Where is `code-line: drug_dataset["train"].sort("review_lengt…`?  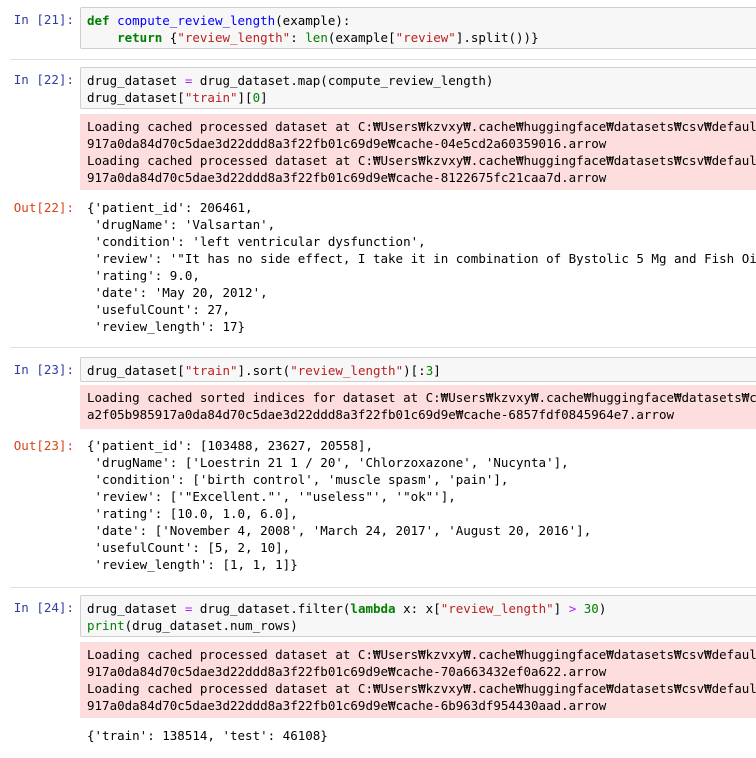
code-line: drug_dataset["train"].sort("review_lengt… is located at coordinates (264, 370).